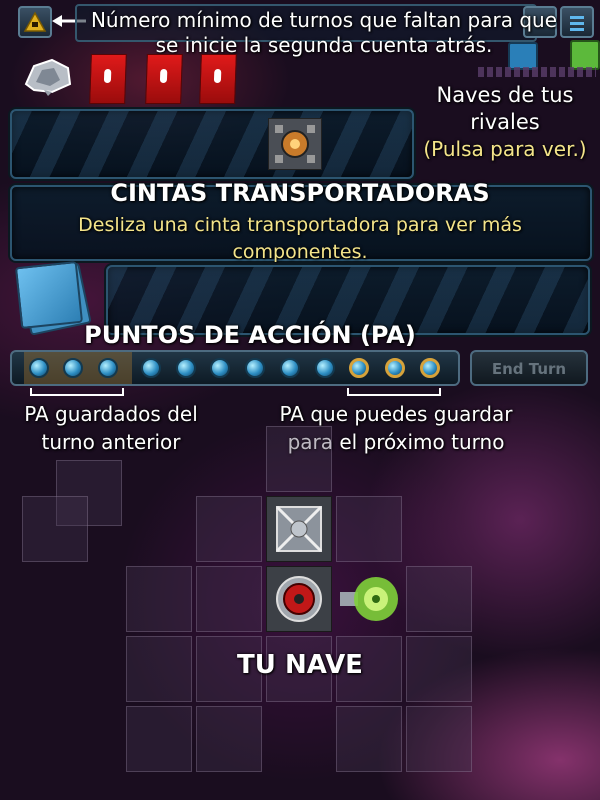  I want to click on shield-component, so click(371, 599).